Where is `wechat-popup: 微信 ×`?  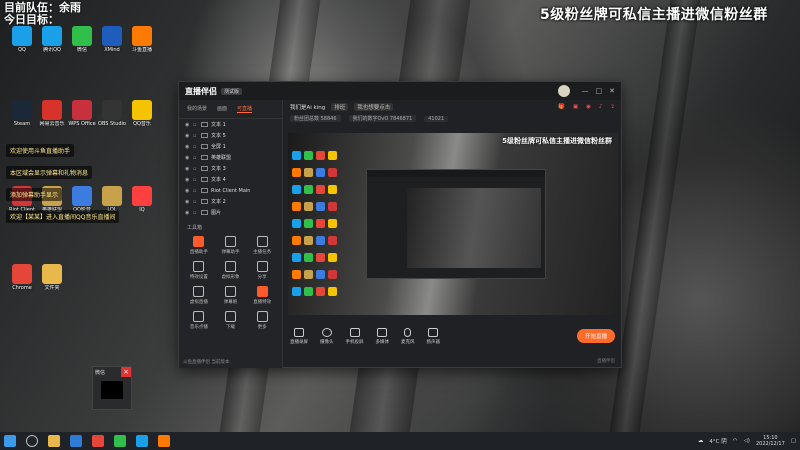
wechat-popup: 微信 × is located at coordinates (112, 388).